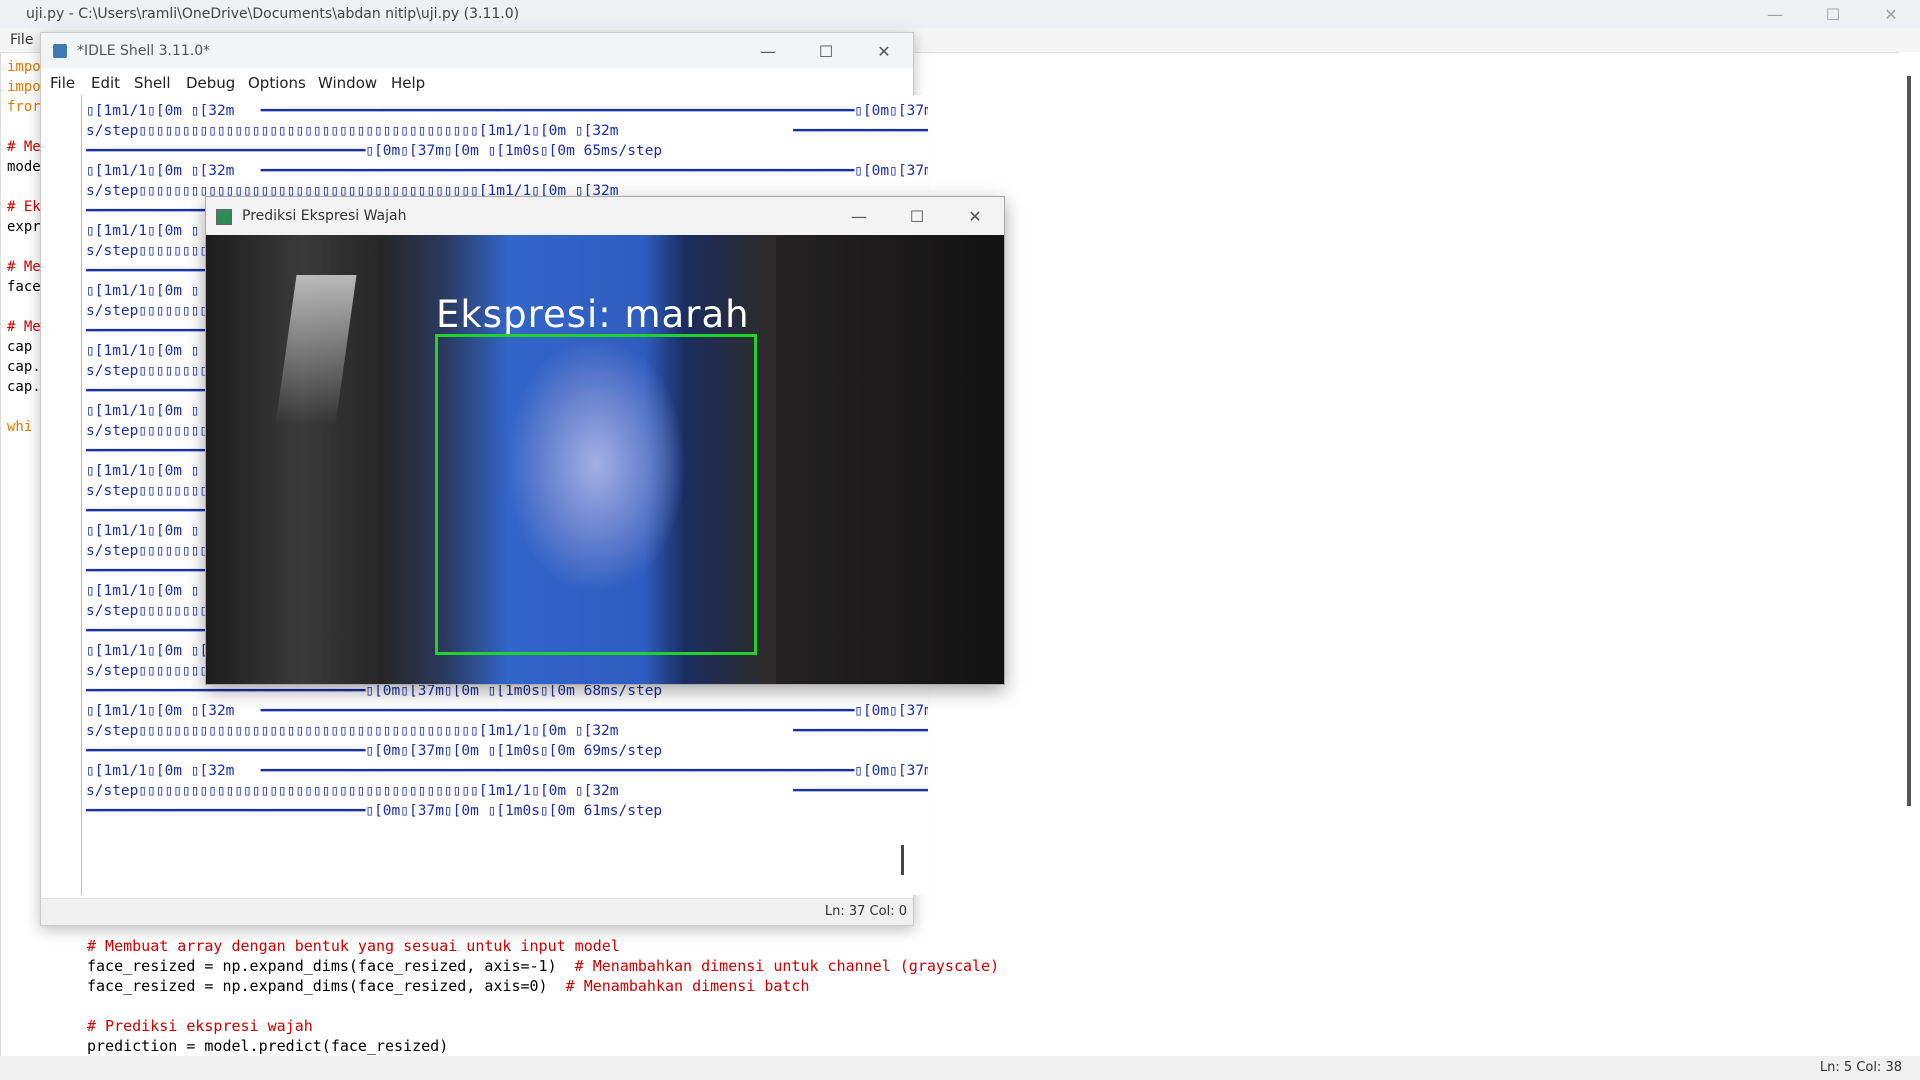 This screenshot has height=1080, width=1920. I want to click on code-comment: # Menambahkan dimensi batch, so click(687, 986).